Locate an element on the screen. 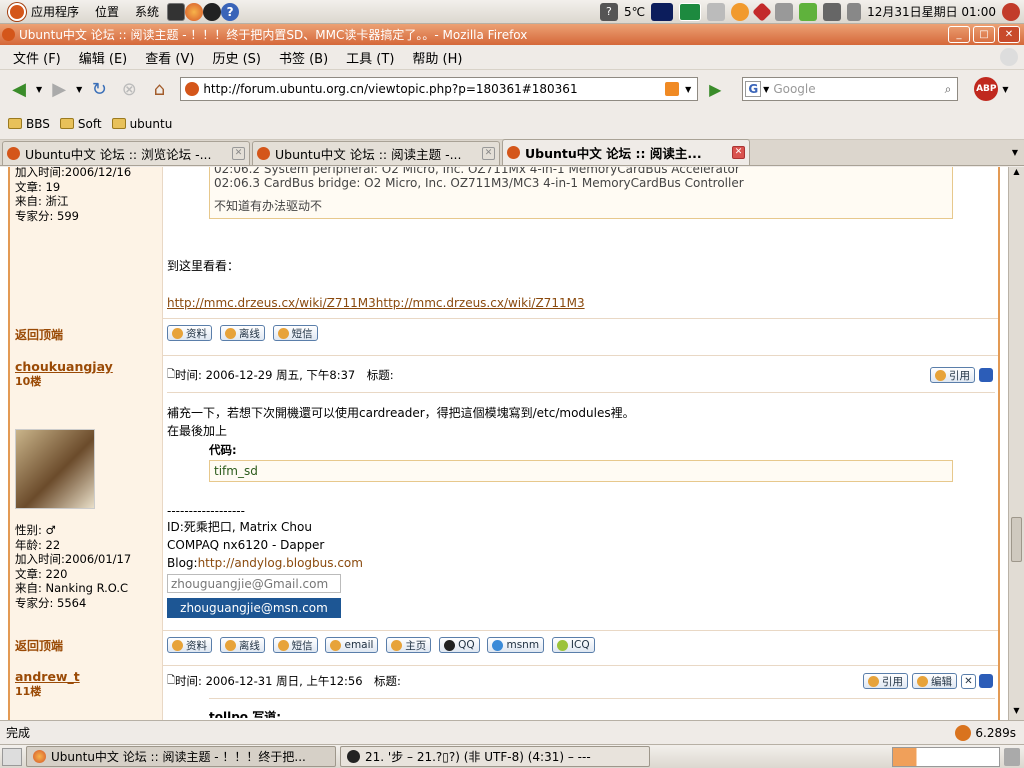 This screenshot has height=768, width=1024. tab-list-dropdown-icon: ▼ is located at coordinates (1015, 152).